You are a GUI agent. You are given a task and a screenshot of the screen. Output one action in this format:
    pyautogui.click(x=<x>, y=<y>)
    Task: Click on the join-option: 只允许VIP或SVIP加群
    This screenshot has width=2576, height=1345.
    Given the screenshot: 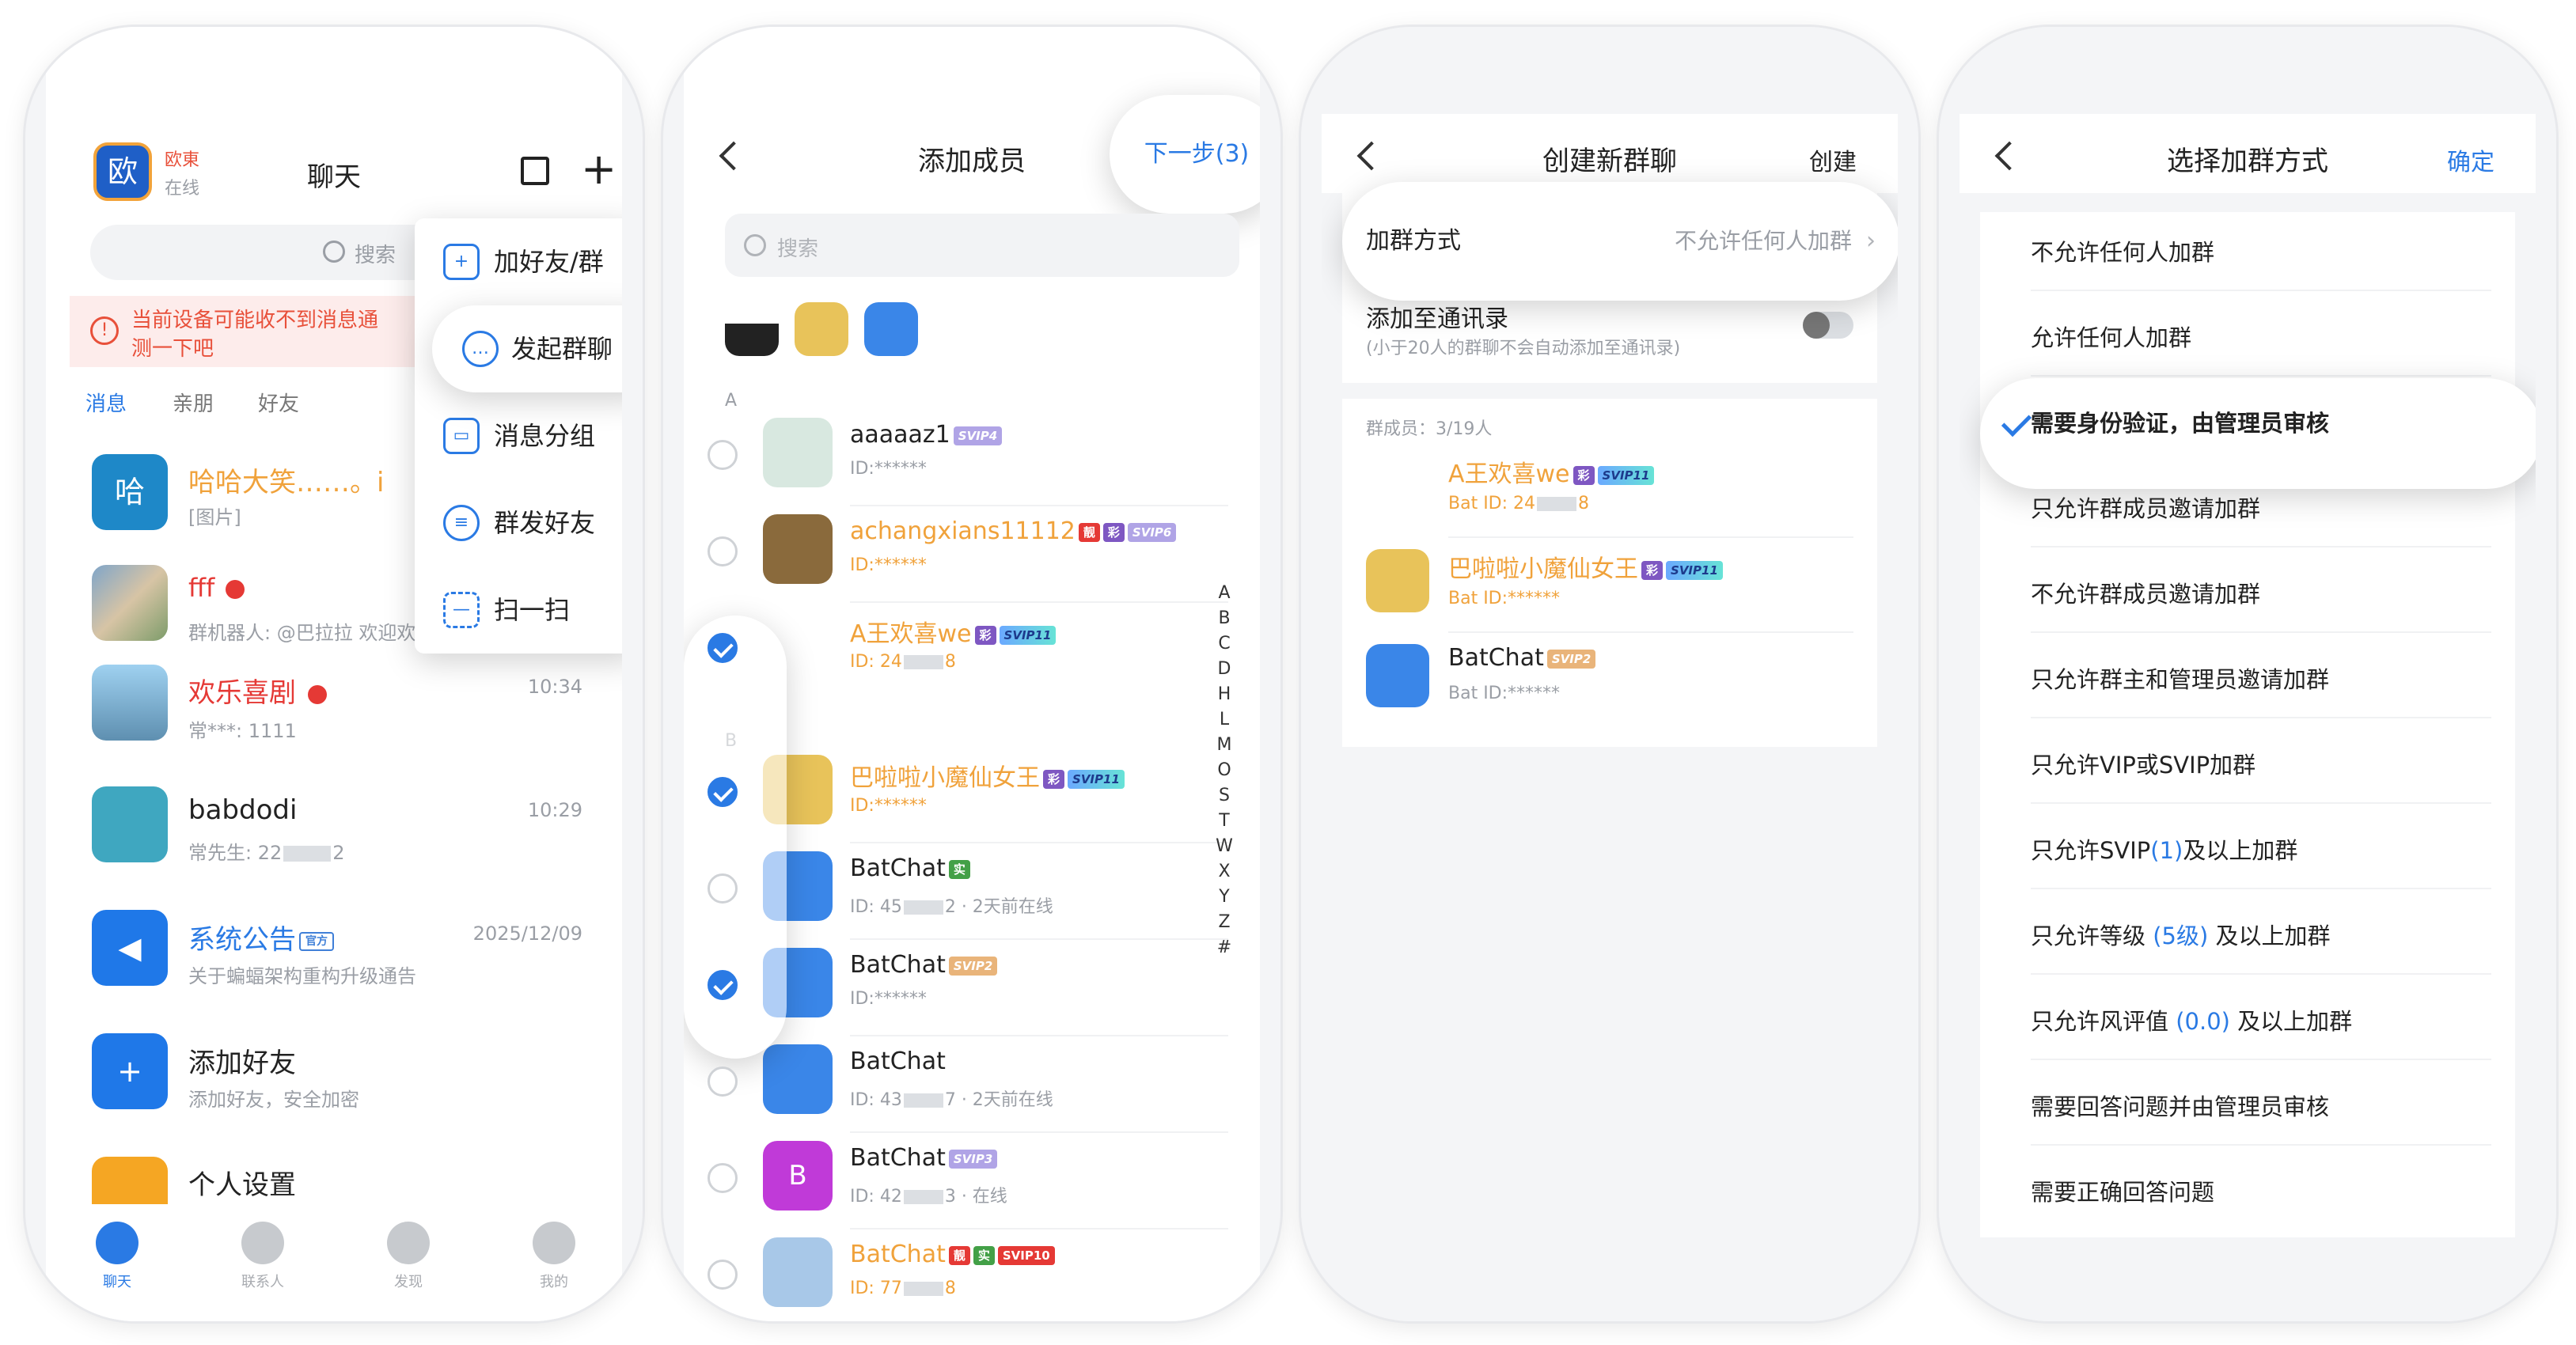 What is the action you would take?
    pyautogui.click(x=2143, y=763)
    